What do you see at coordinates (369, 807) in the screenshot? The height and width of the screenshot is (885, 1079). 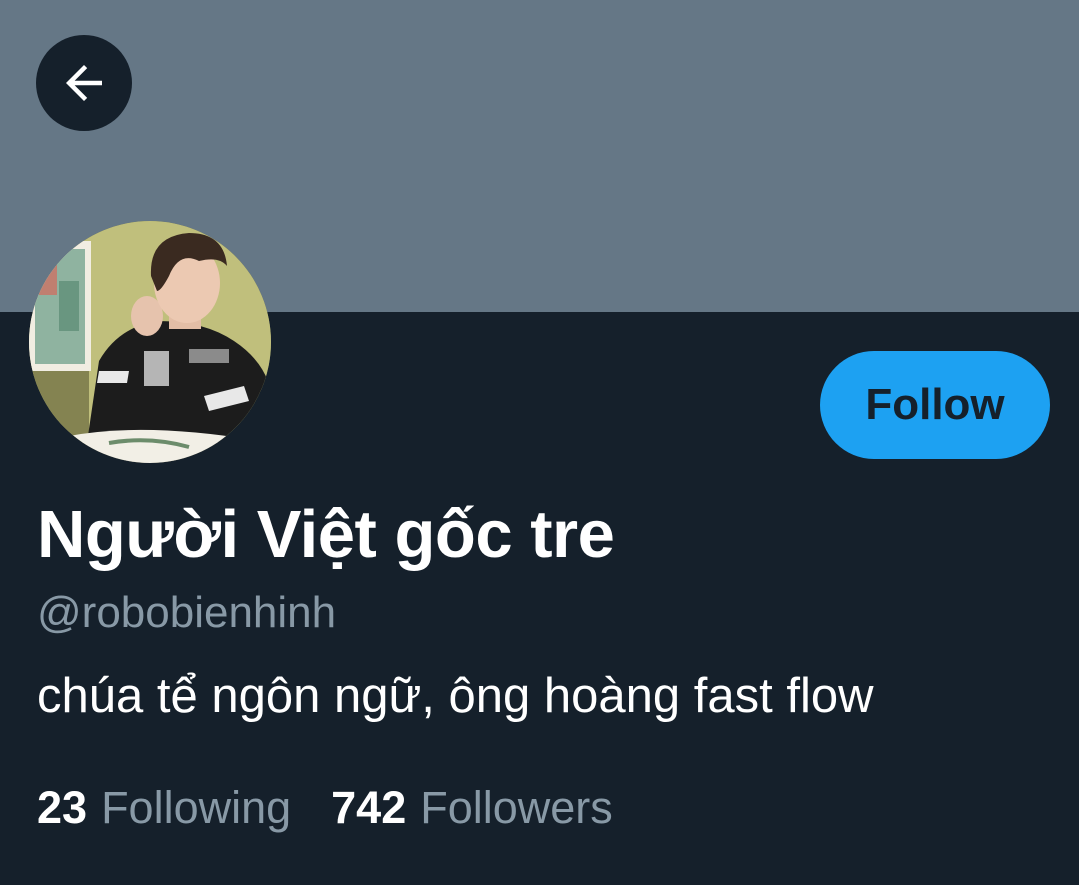 I see `followers-count: 742` at bounding box center [369, 807].